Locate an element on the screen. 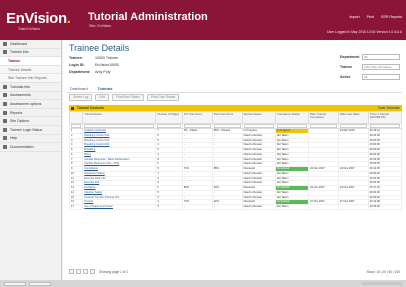 This screenshot has height=287, width=406. logo-subtitle: Total EnVision is located at coordinates (29, 29).